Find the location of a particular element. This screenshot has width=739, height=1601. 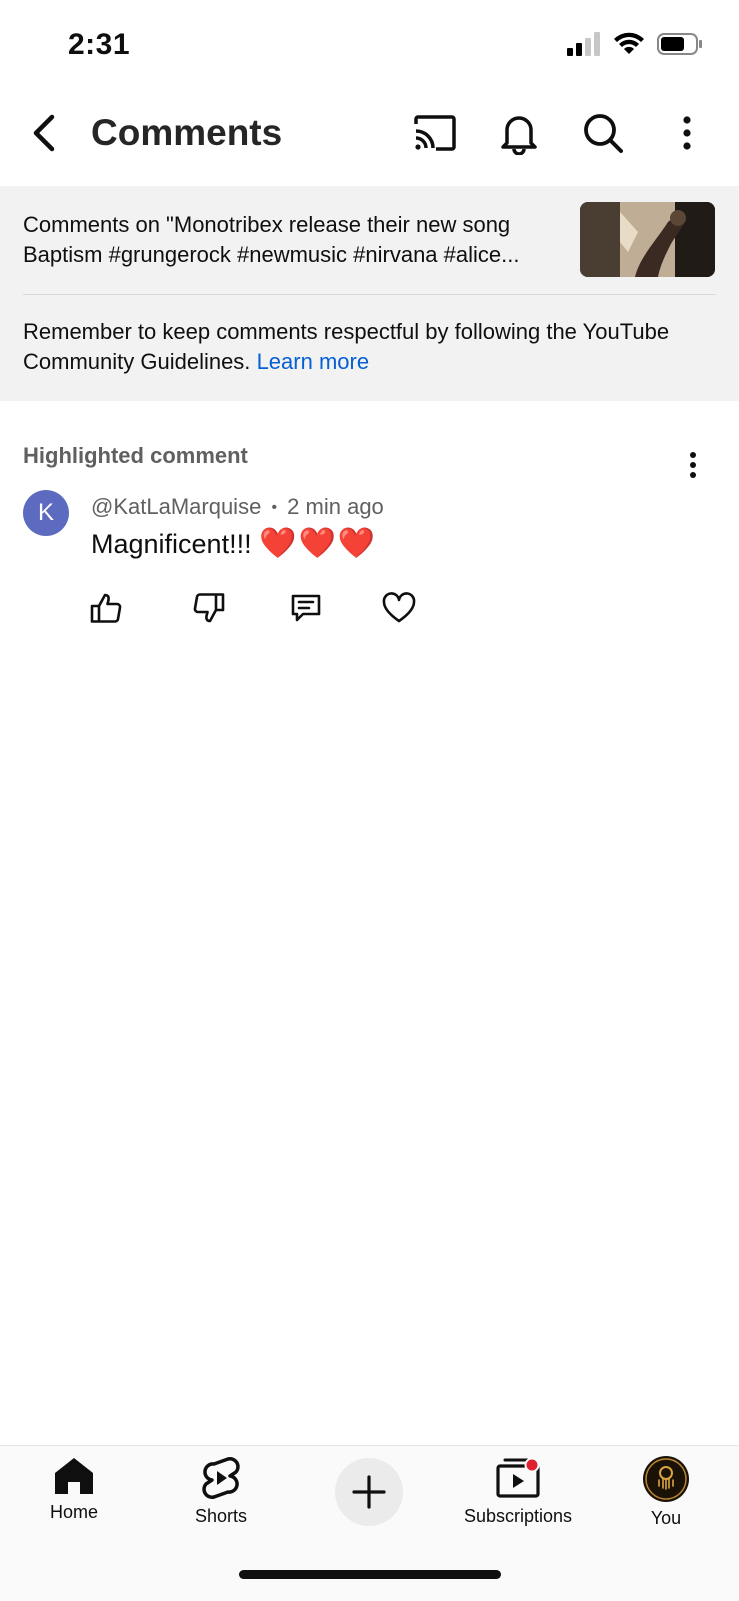

reply-icon is located at coordinates (306, 608).